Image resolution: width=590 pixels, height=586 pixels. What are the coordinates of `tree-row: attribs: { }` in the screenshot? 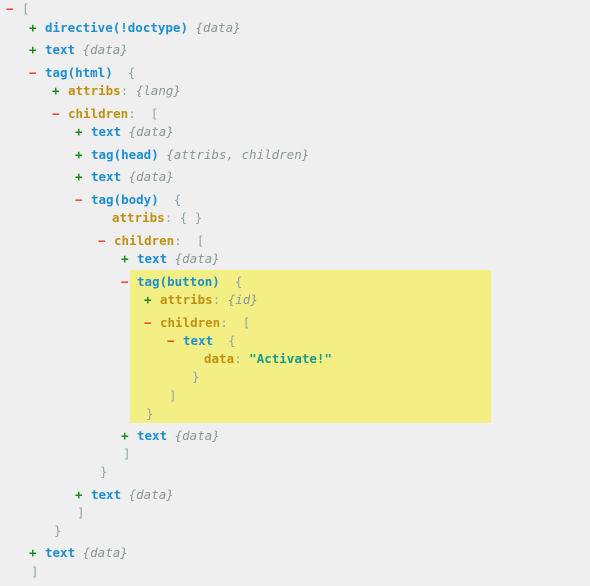 It's located at (157, 218).